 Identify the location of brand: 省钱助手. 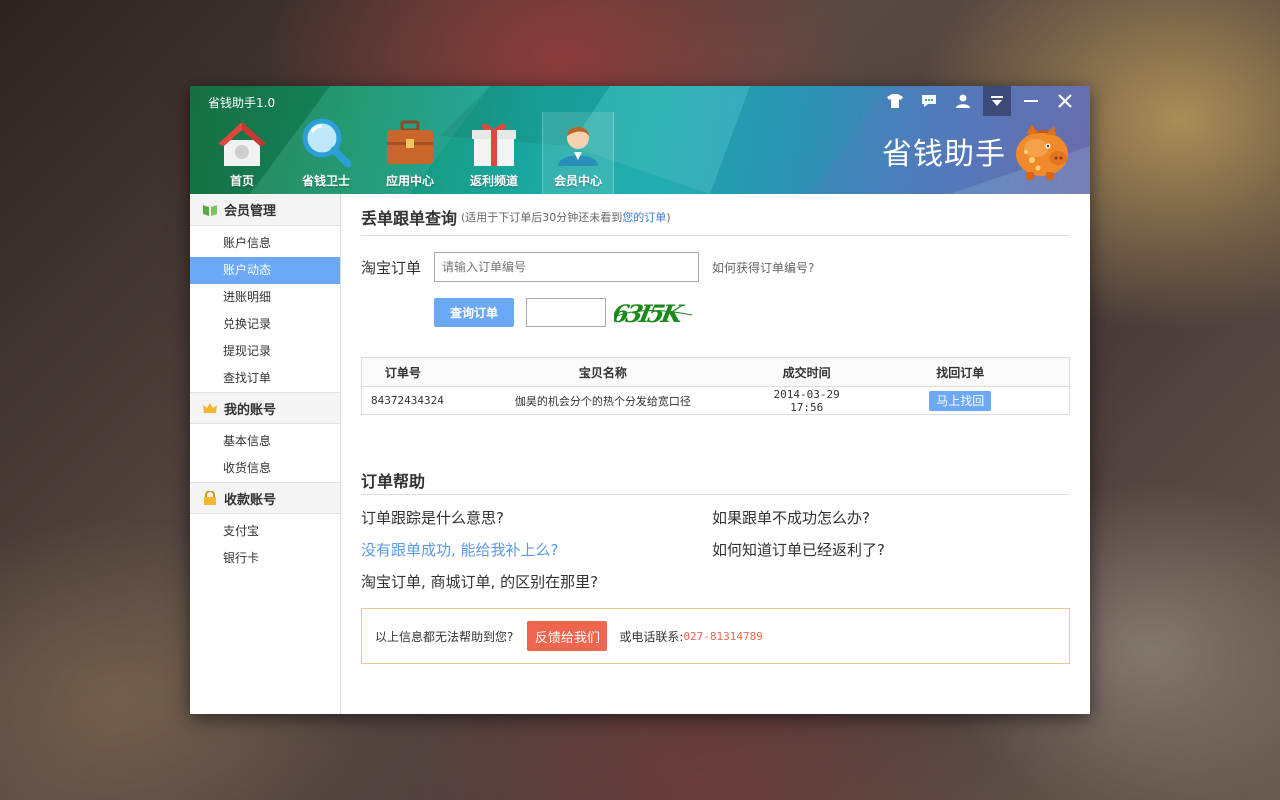
(977, 151).